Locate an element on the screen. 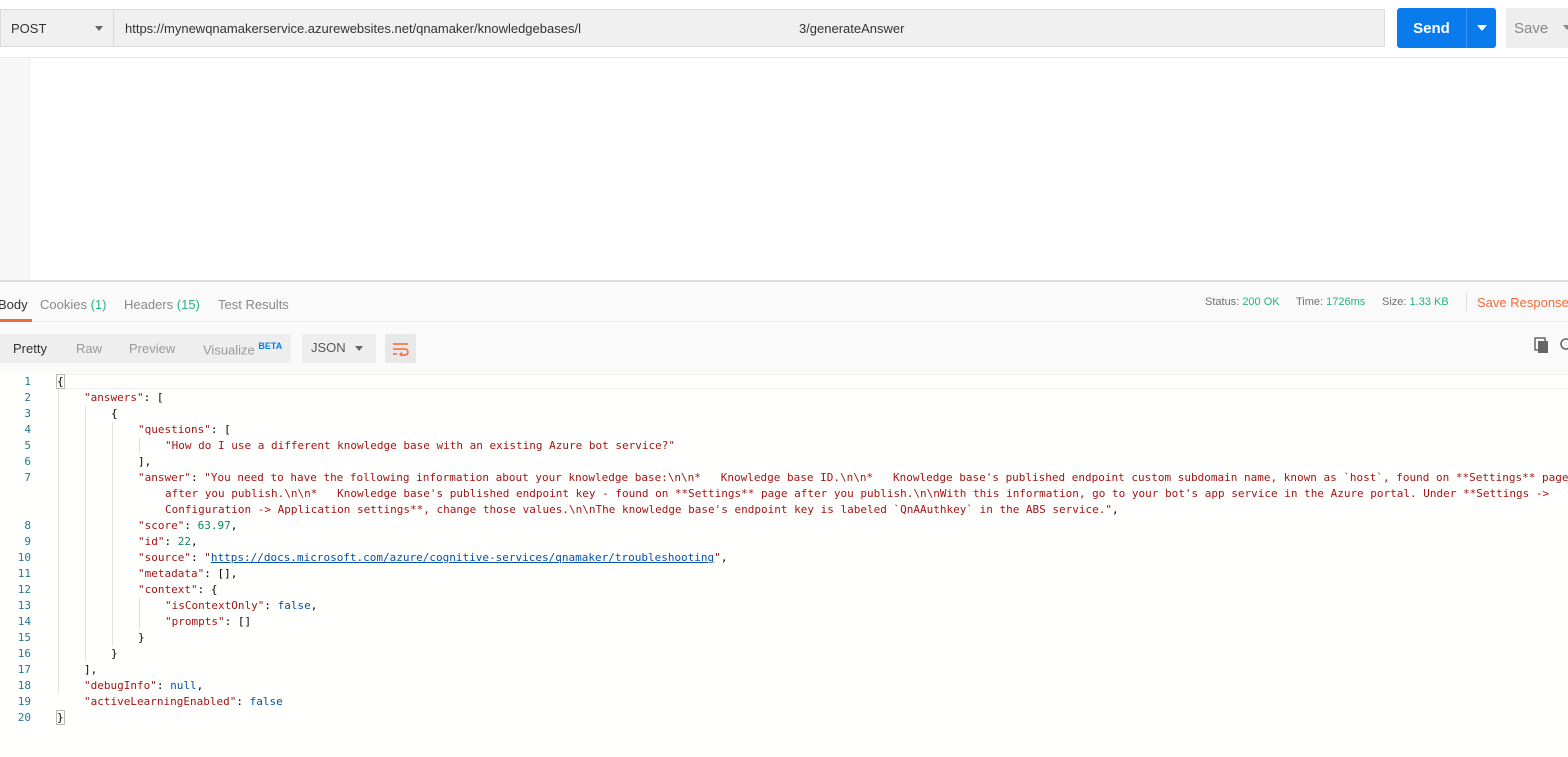  send-button: Send is located at coordinates (1431, 28).